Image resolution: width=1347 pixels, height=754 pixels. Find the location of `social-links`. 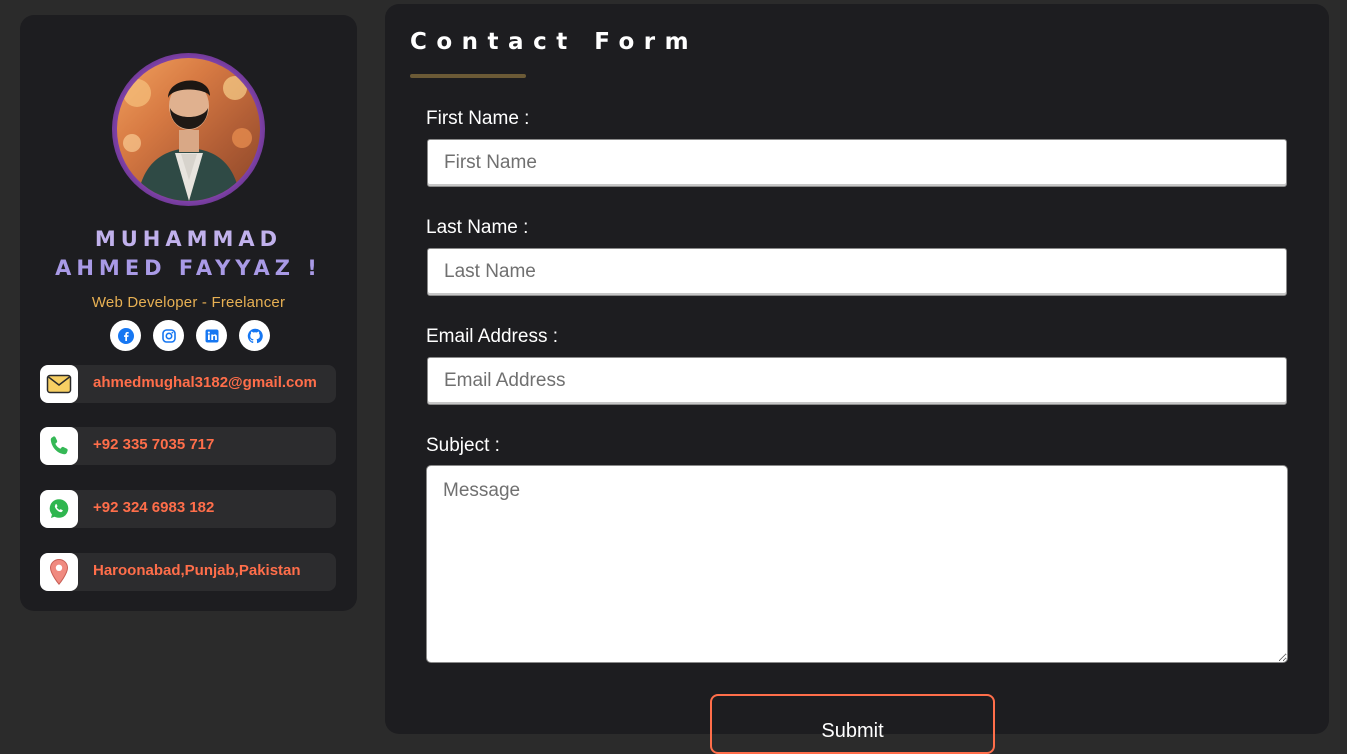

social-links is located at coordinates (190, 335).